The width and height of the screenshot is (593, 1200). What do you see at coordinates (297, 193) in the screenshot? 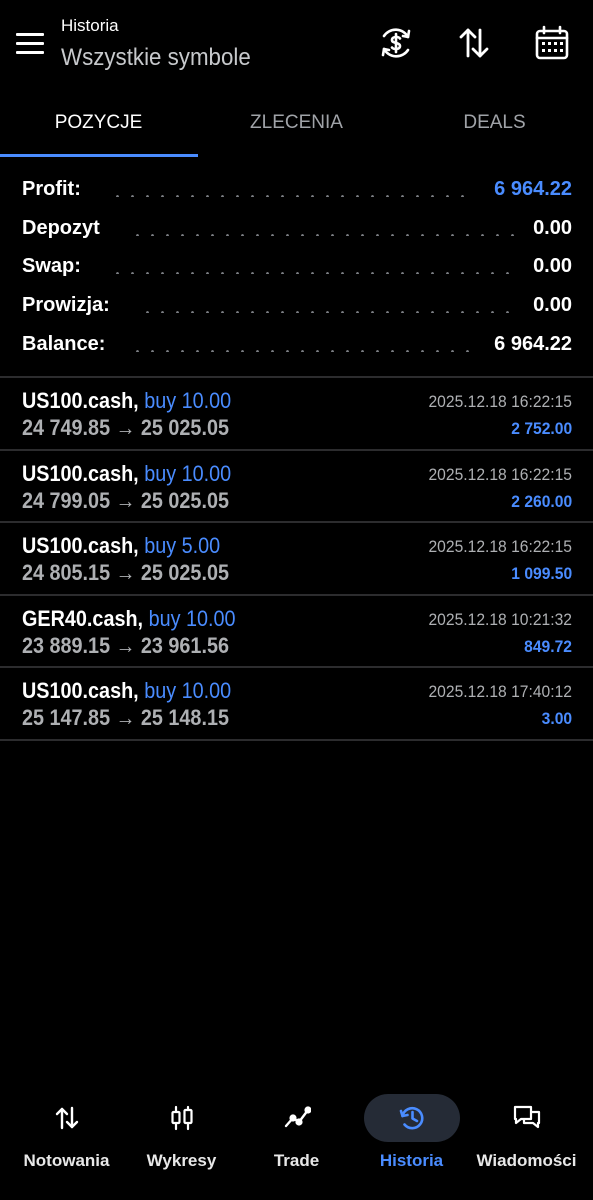
I see `summary-row-profit: Profit: 6 964.22` at bounding box center [297, 193].